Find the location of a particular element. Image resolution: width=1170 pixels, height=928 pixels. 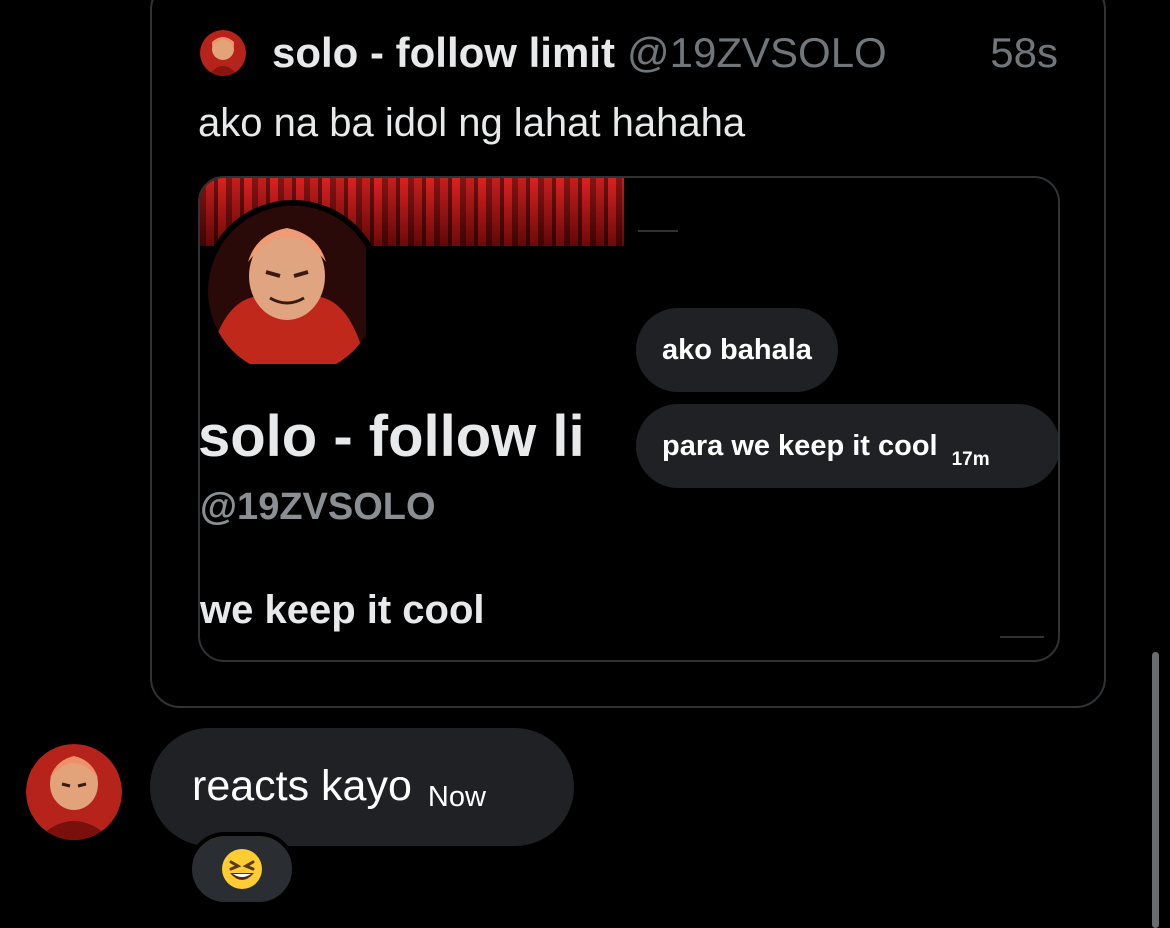

quote-text: ako na ba idol ng lahat hahaha is located at coordinates (472, 123).